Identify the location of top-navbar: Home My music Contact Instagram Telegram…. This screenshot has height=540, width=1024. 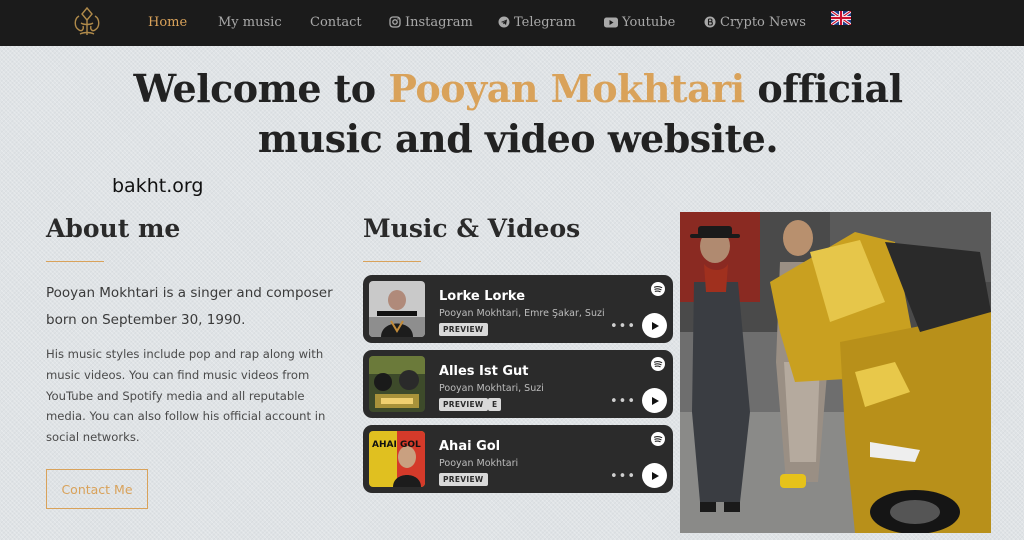
(512, 23).